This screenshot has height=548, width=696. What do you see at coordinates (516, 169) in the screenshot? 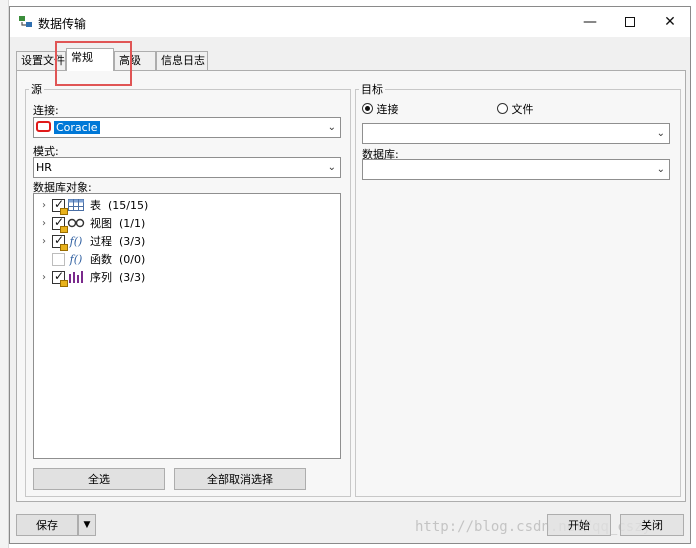
I see `target-database-select: ⌄` at bounding box center [516, 169].